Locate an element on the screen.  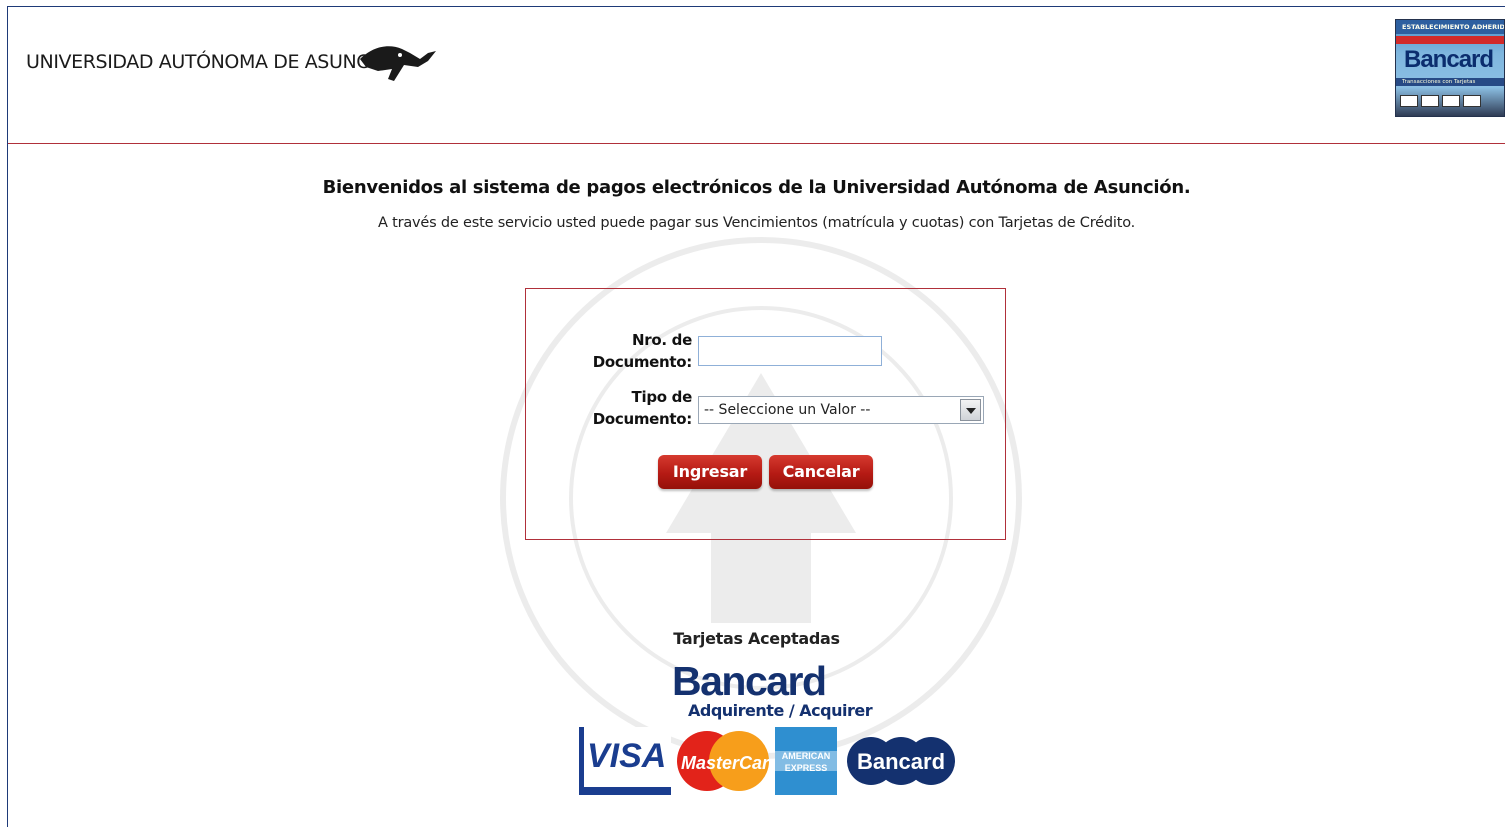
svg-text: Bancard is located at coordinates (901, 761).